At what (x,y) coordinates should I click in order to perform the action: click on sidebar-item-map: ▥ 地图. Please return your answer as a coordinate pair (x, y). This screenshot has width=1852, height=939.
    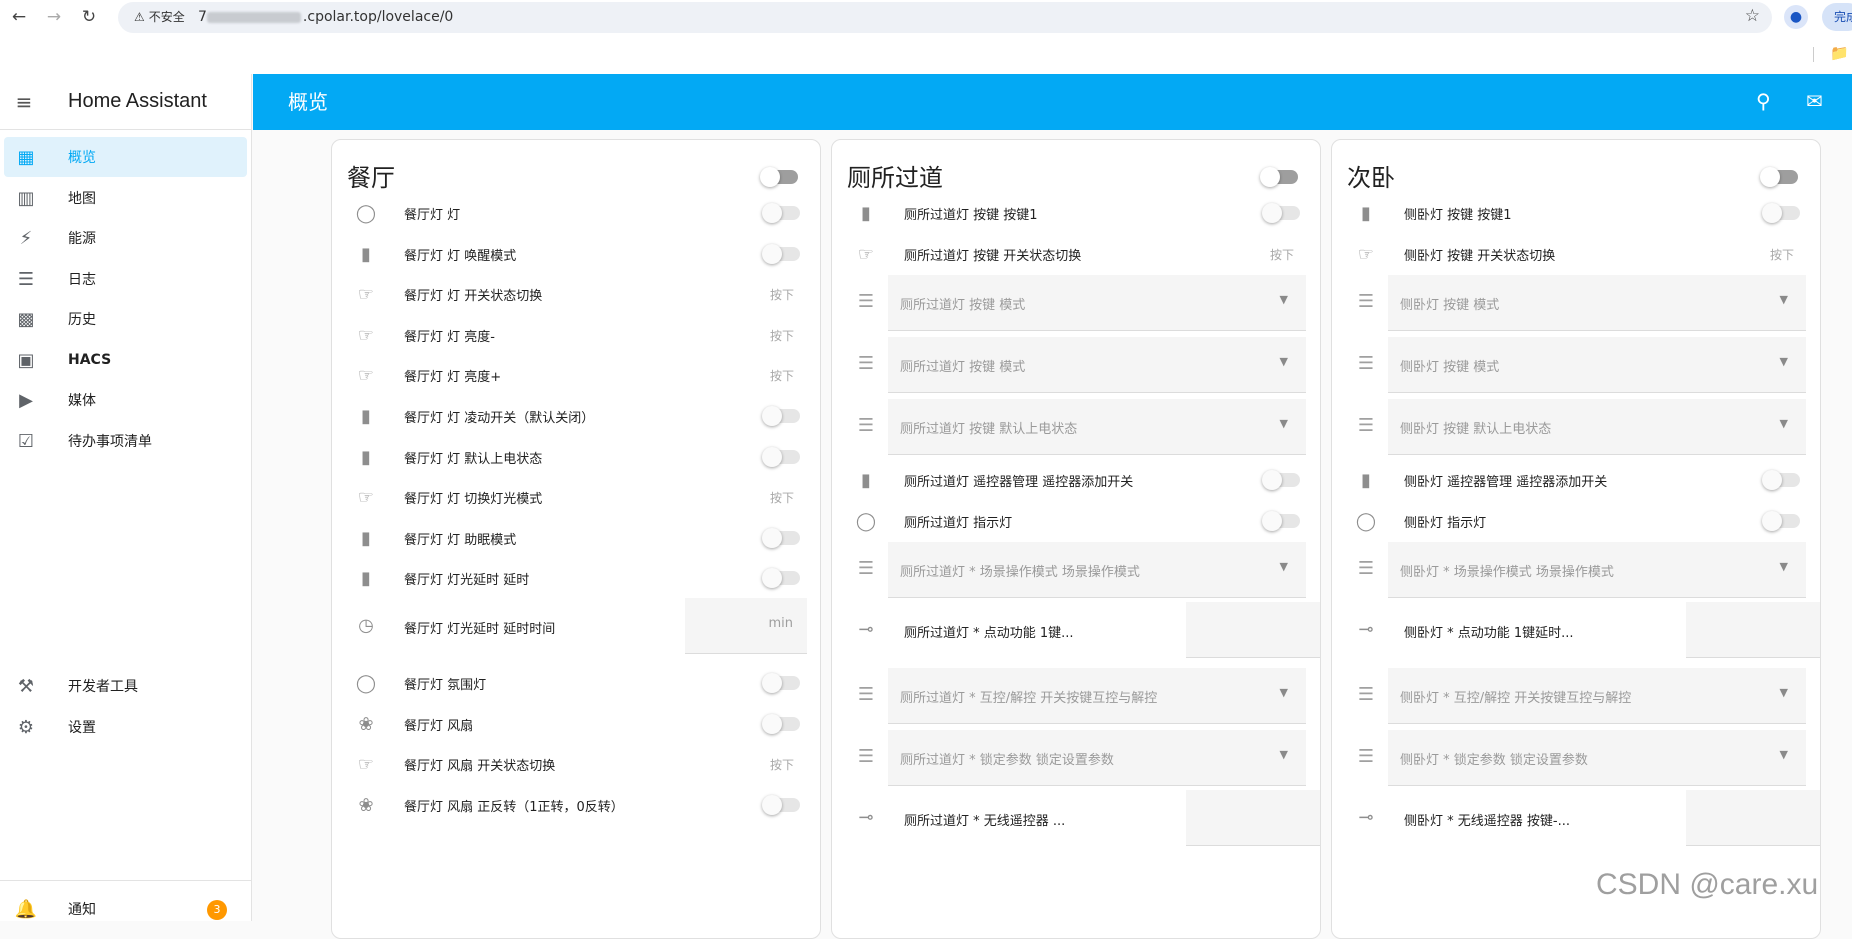
    Looking at the image, I should click on (125, 198).